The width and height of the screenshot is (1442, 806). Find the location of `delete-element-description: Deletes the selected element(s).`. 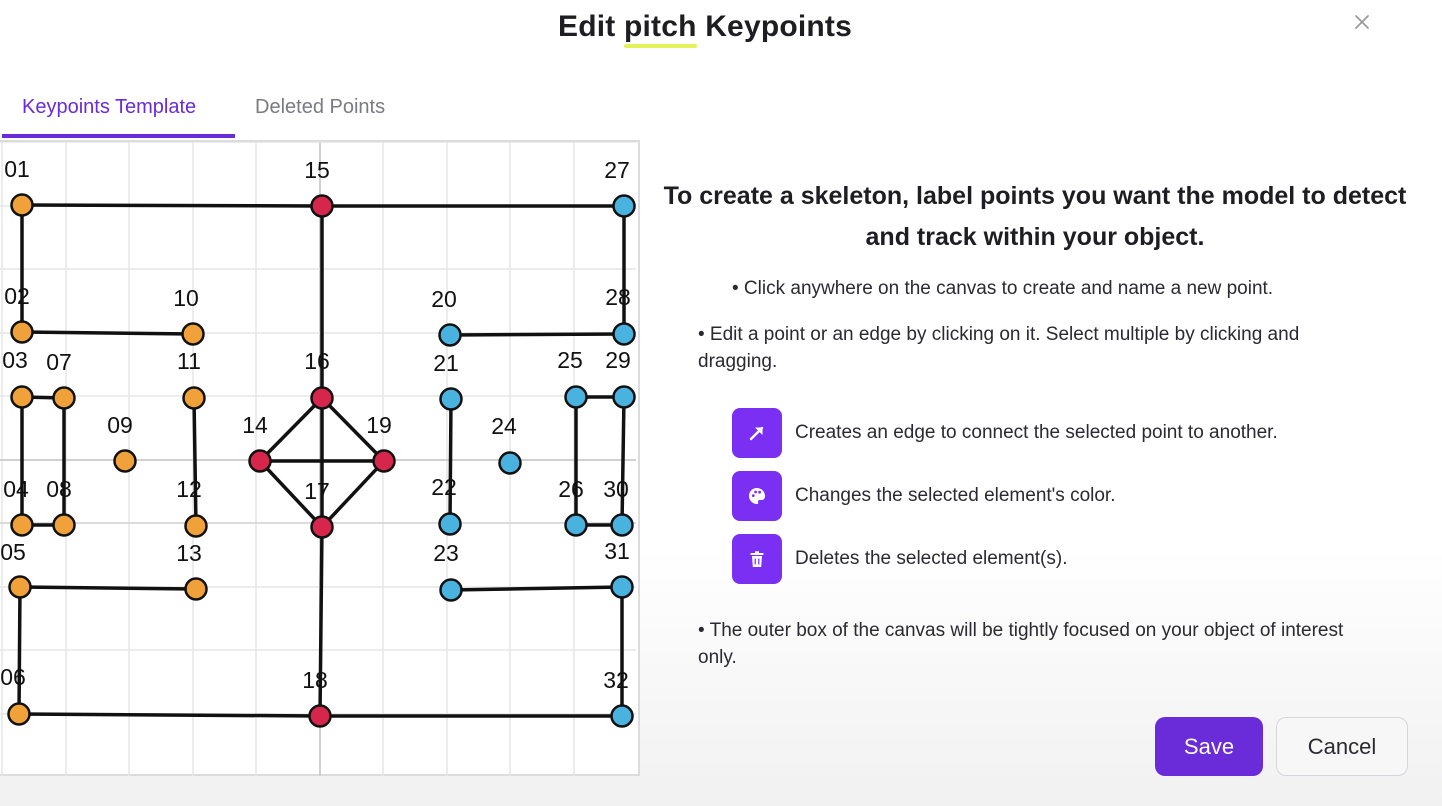

delete-element-description: Deletes the selected element(s). is located at coordinates (931, 558).